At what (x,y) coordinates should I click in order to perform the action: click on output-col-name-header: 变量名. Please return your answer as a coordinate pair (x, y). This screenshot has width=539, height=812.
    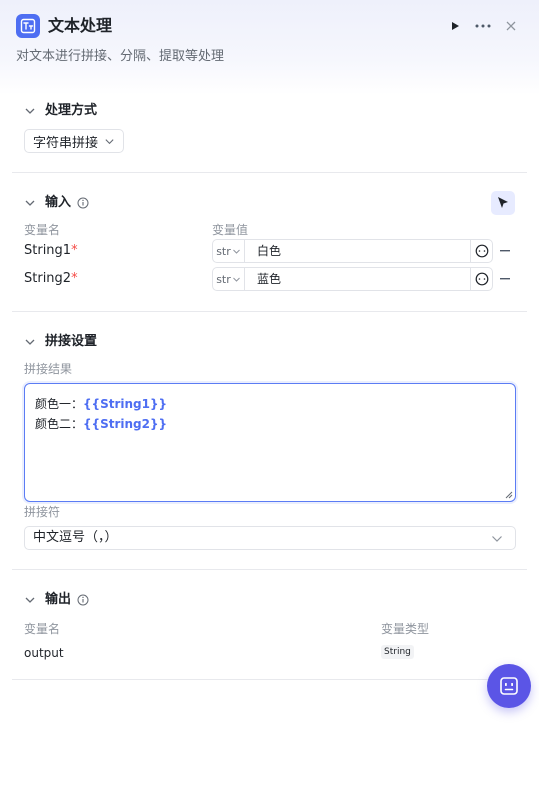
    Looking at the image, I should click on (42, 629).